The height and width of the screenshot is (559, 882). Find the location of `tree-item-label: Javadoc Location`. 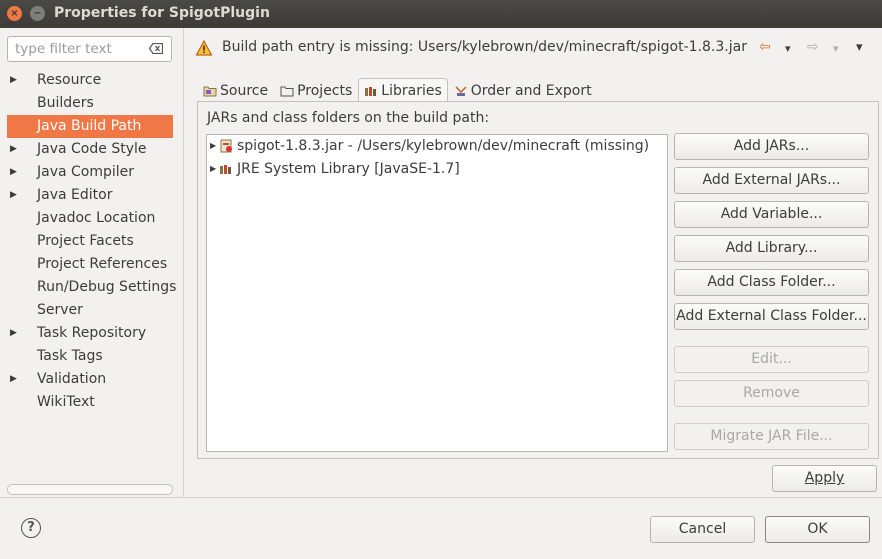

tree-item-label: Javadoc Location is located at coordinates (96, 218).